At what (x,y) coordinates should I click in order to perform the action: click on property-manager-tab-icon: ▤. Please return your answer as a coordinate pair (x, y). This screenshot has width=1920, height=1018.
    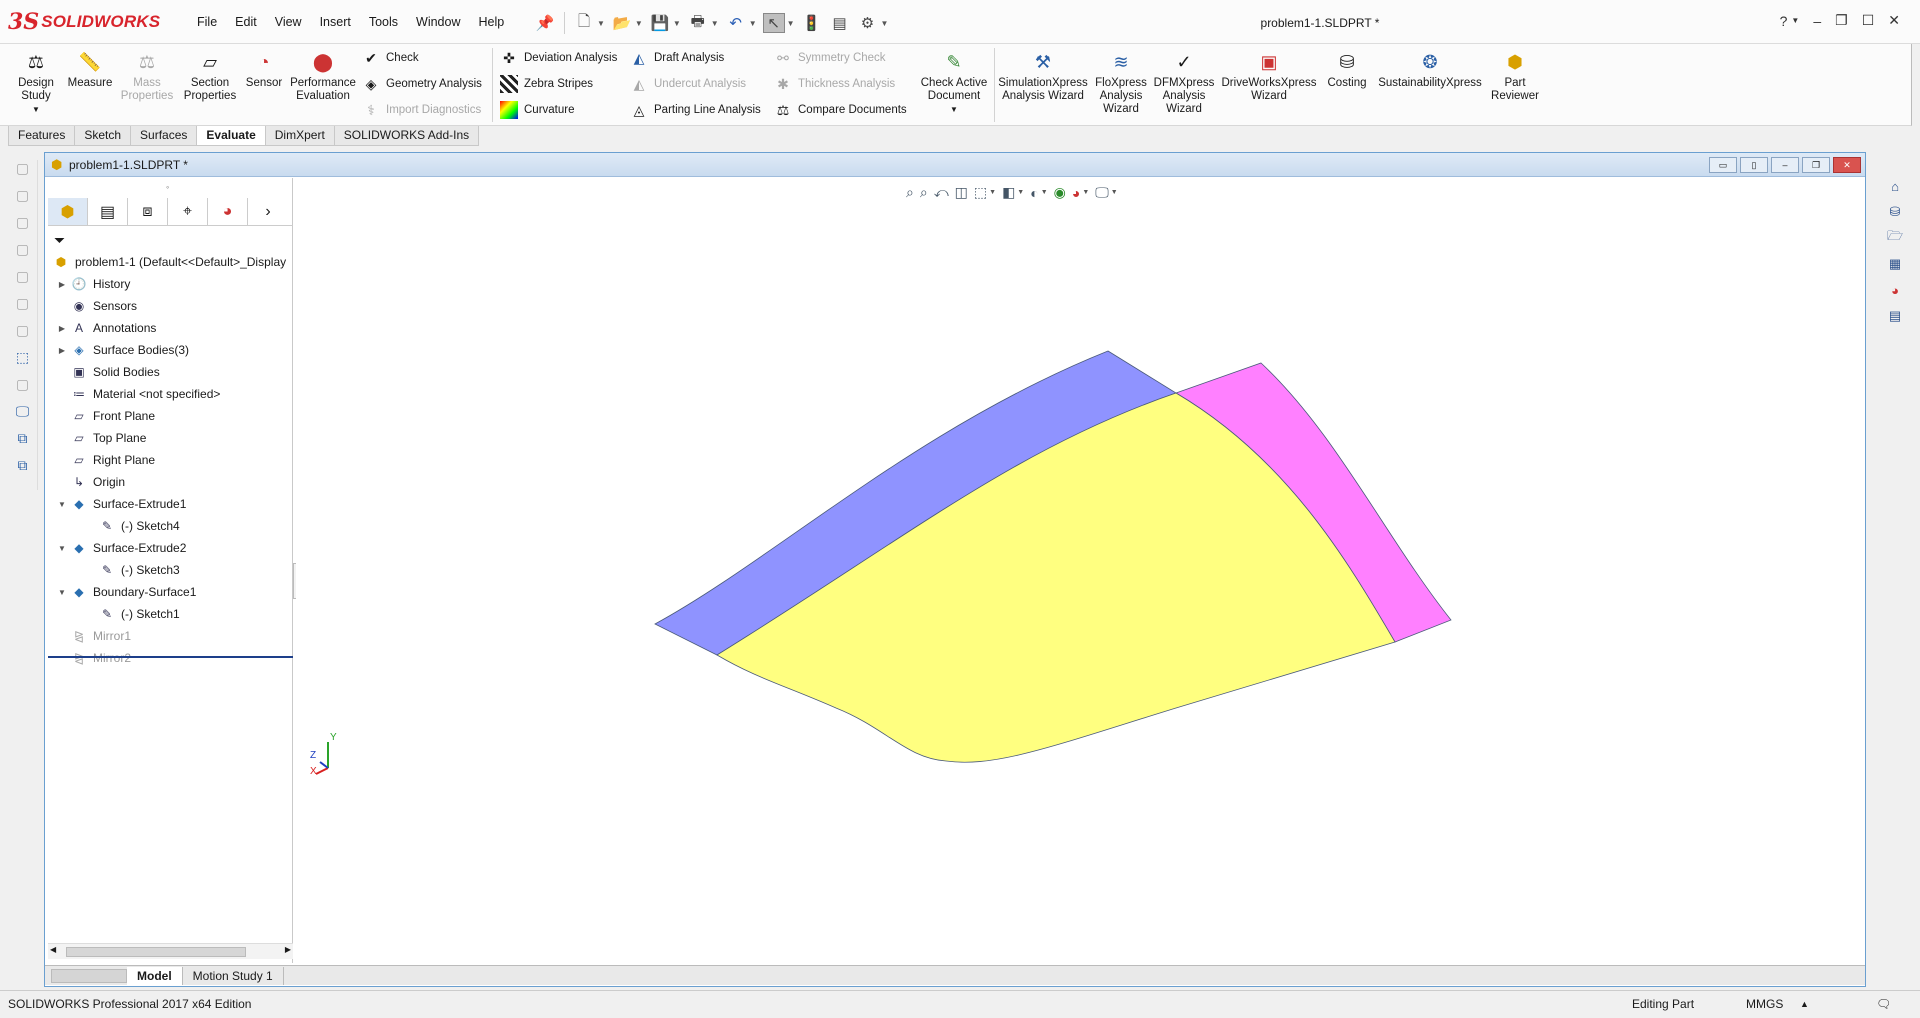
    Looking at the image, I should click on (108, 211).